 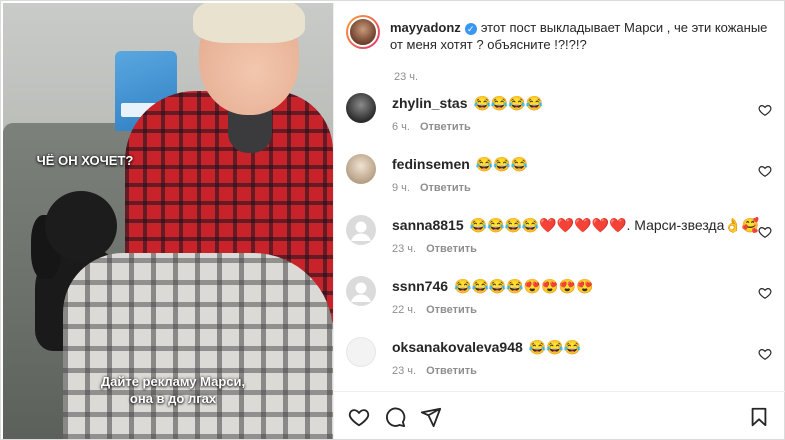 What do you see at coordinates (420, 286) in the screenshot?
I see `commenter-username: ssnn746` at bounding box center [420, 286].